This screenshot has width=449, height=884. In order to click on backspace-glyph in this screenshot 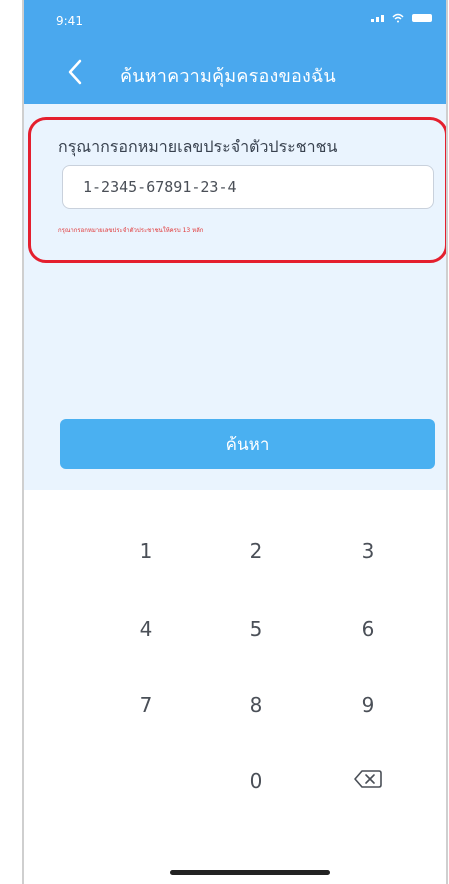, I will do `click(368, 778)`.